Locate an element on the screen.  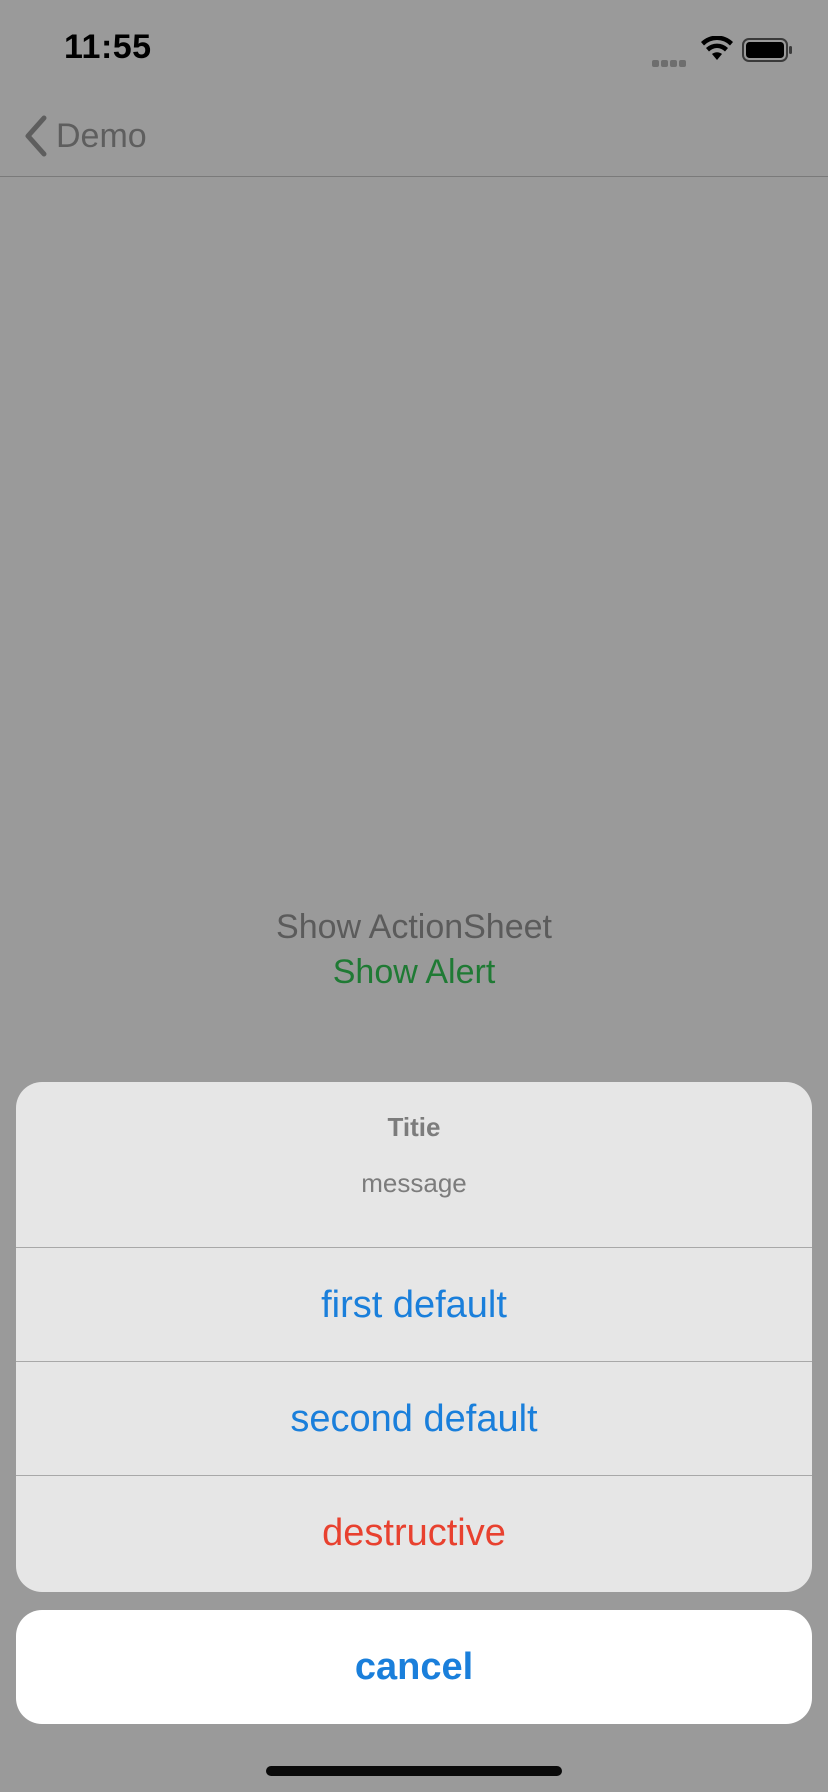
second-default-action-button: second default is located at coordinates (414, 1419).